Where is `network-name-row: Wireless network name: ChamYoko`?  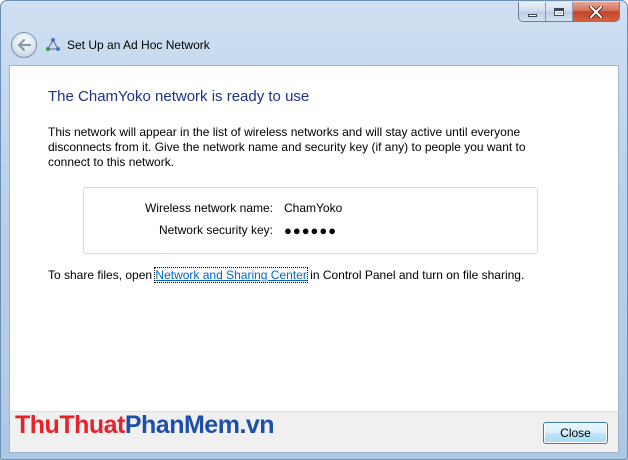 network-name-row: Wireless network name: ChamYoko is located at coordinates (311, 210).